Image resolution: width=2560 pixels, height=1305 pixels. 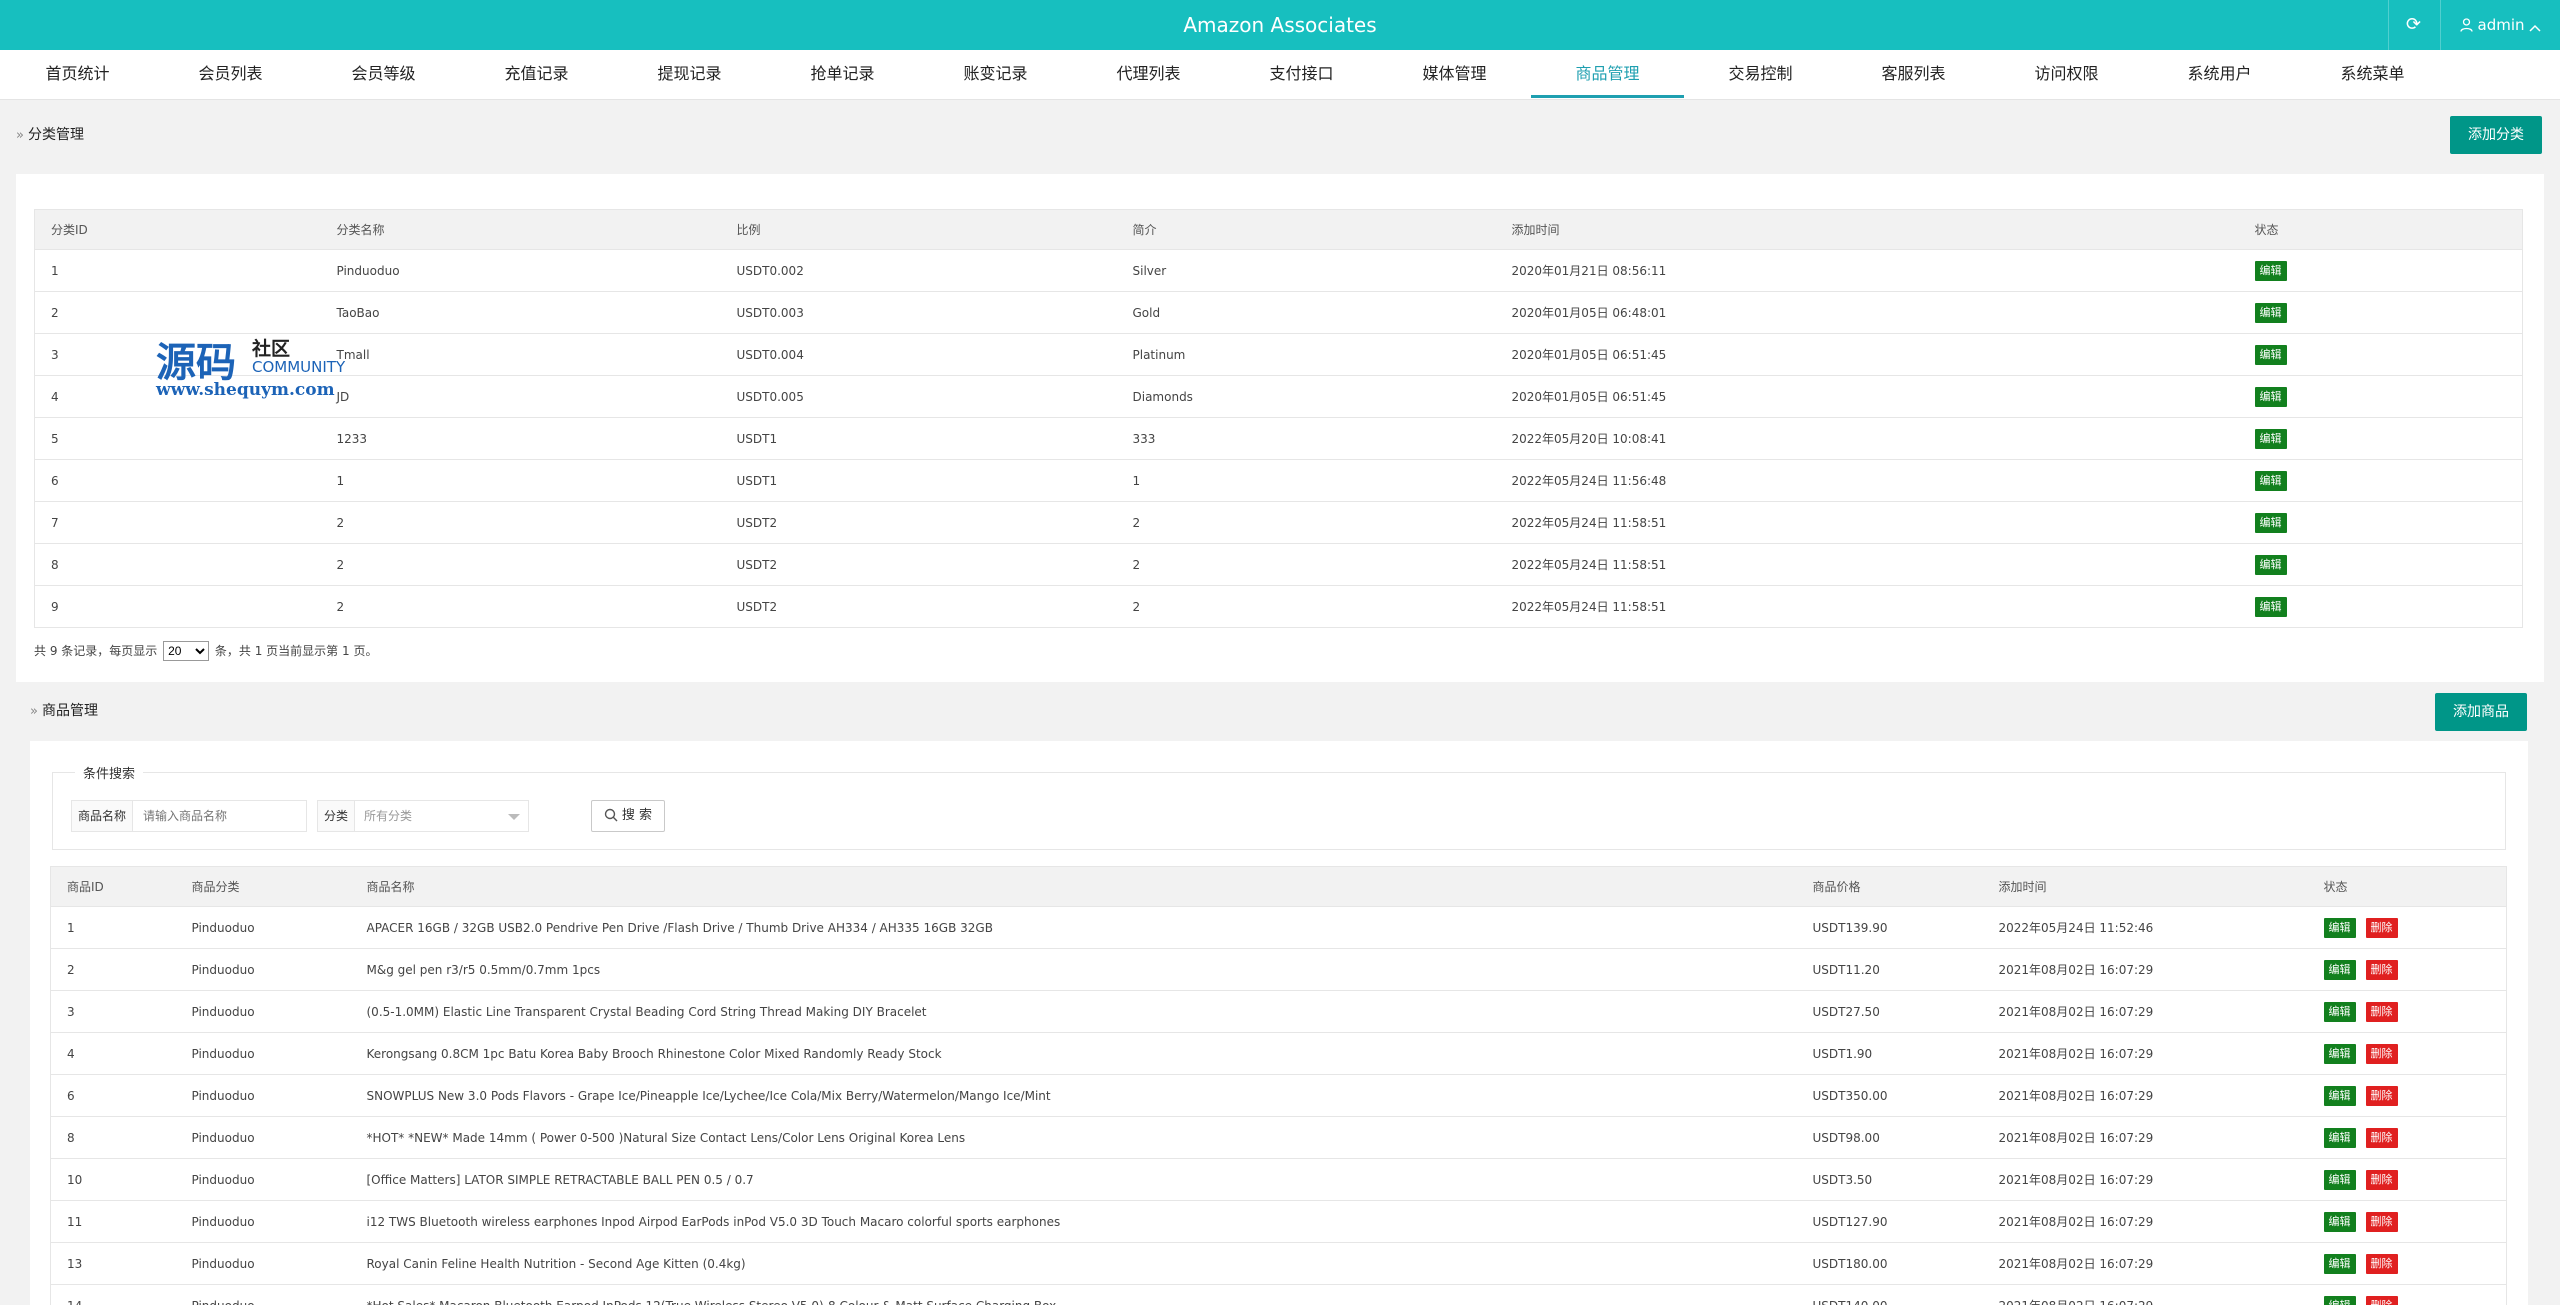 I want to click on category-filter-field: 分类 所有分类, so click(x=423, y=816).